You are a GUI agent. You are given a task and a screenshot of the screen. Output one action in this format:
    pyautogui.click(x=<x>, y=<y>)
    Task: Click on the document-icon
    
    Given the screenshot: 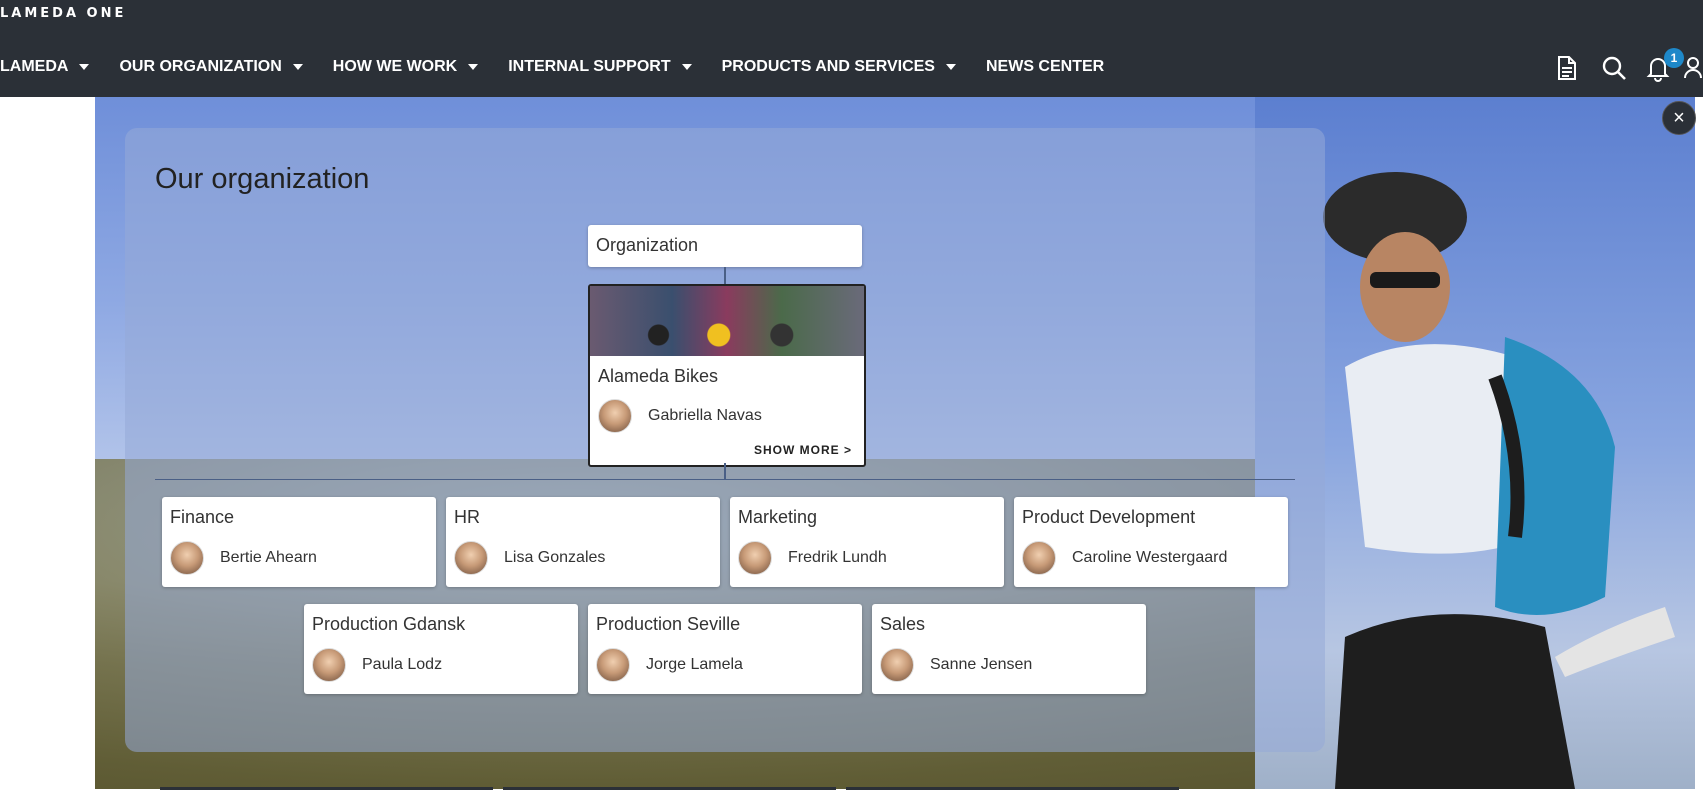 What is the action you would take?
    pyautogui.click(x=1568, y=69)
    